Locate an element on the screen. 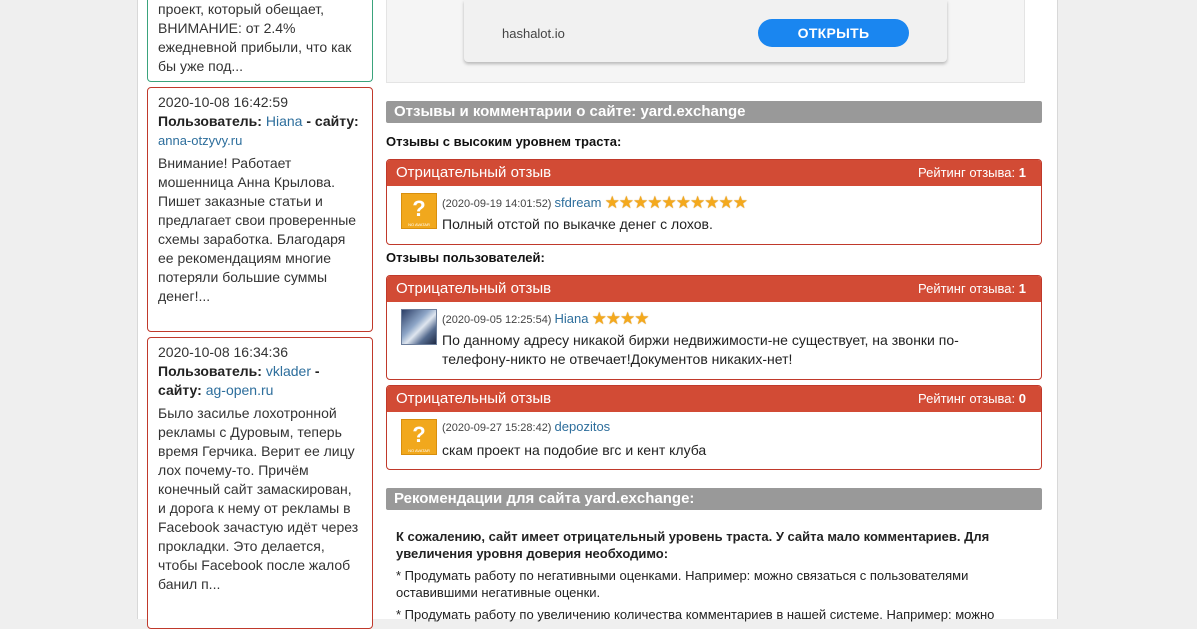 The width and height of the screenshot is (1197, 629). user-link: Hiana is located at coordinates (284, 121).